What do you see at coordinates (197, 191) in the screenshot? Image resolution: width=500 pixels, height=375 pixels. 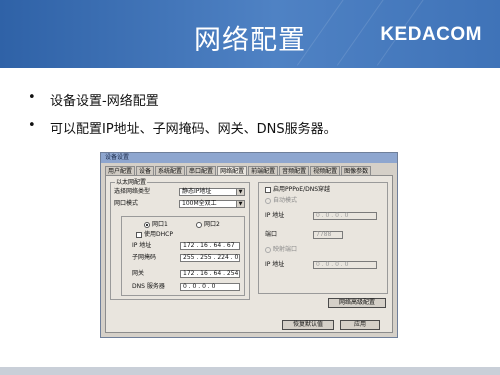 I see `net-type-value: 静态IP地址` at bounding box center [197, 191].